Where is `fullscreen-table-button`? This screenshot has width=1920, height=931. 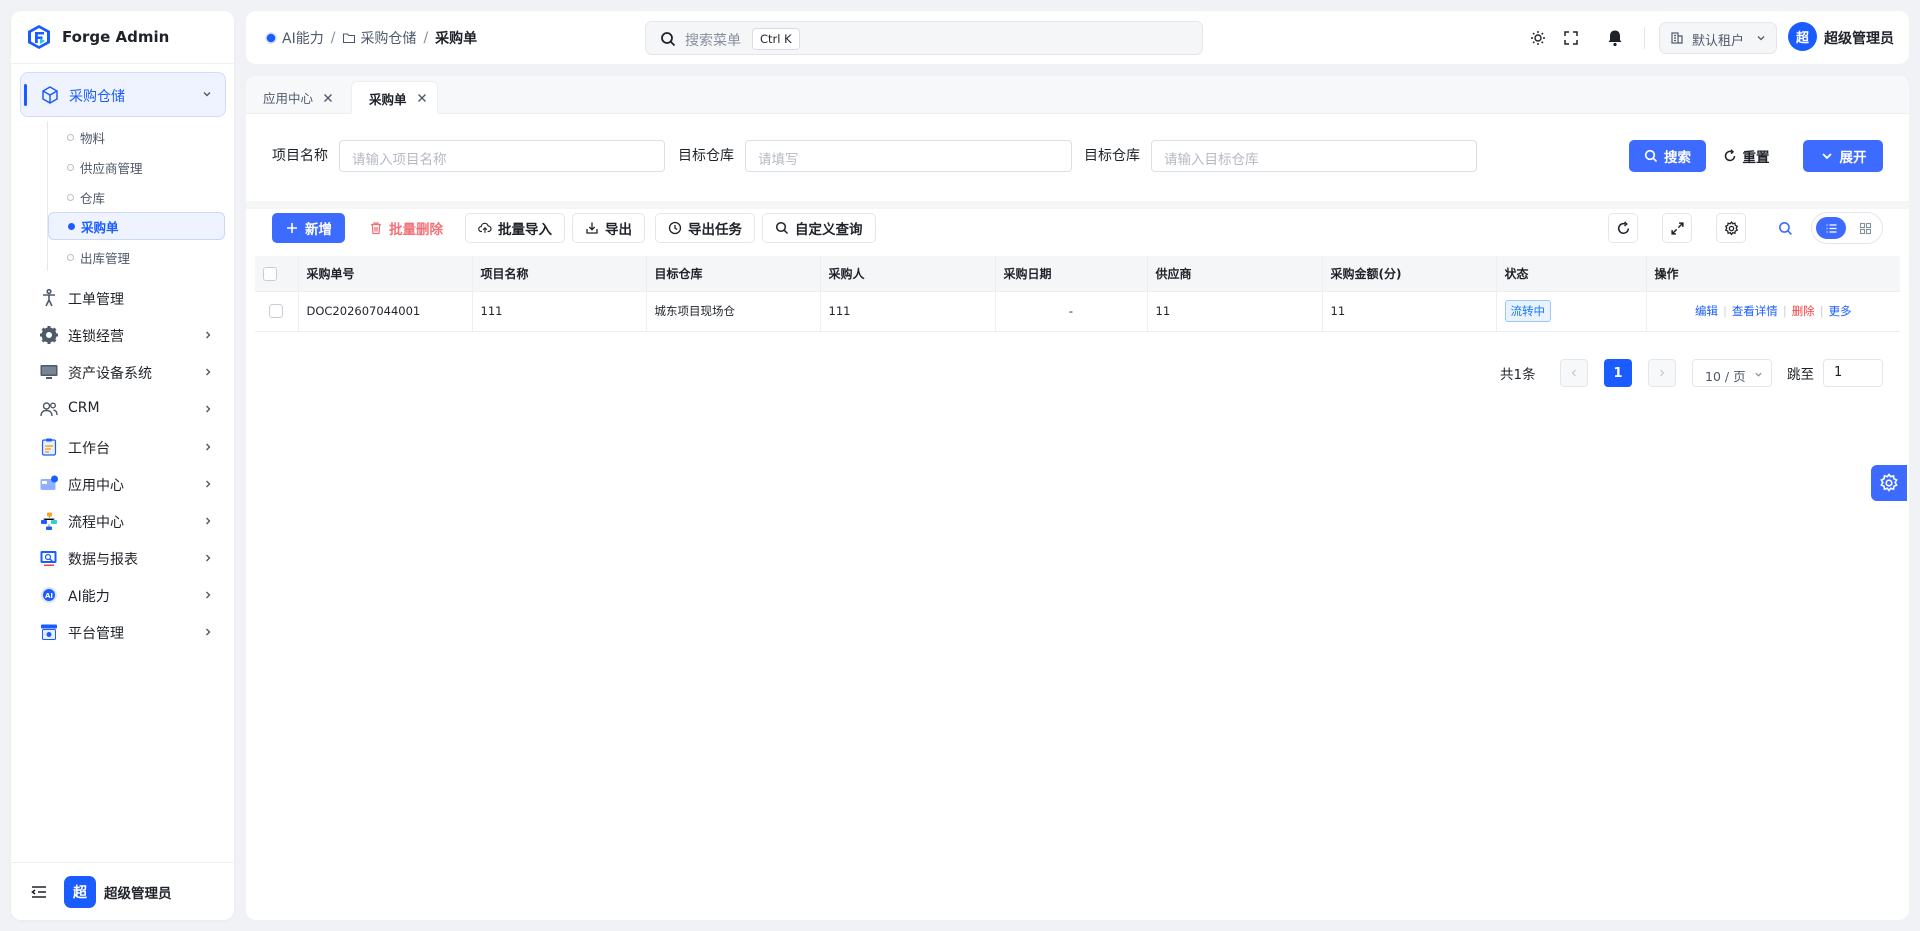
fullscreen-table-button is located at coordinates (1677, 228).